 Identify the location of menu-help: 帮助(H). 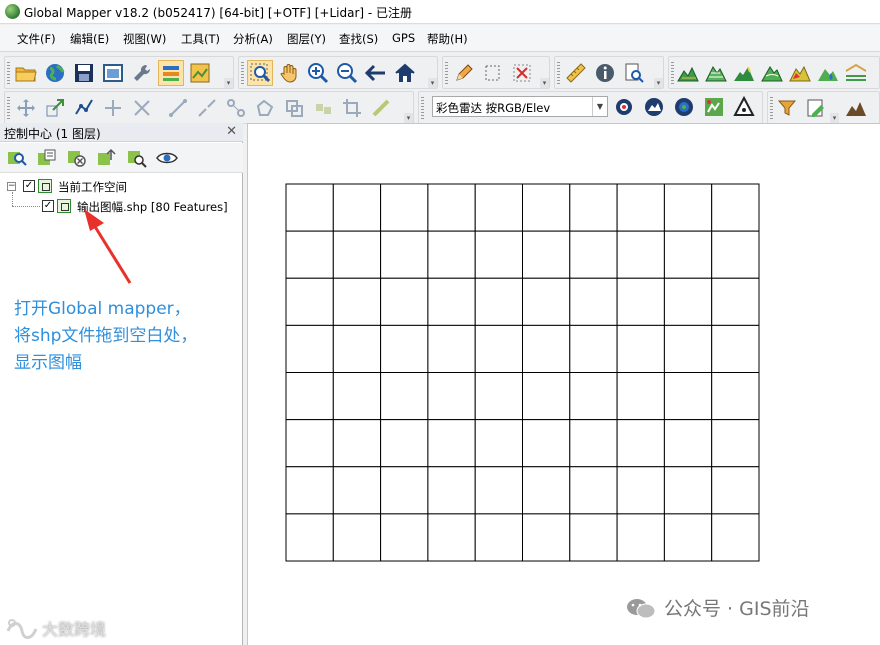
(447, 39).